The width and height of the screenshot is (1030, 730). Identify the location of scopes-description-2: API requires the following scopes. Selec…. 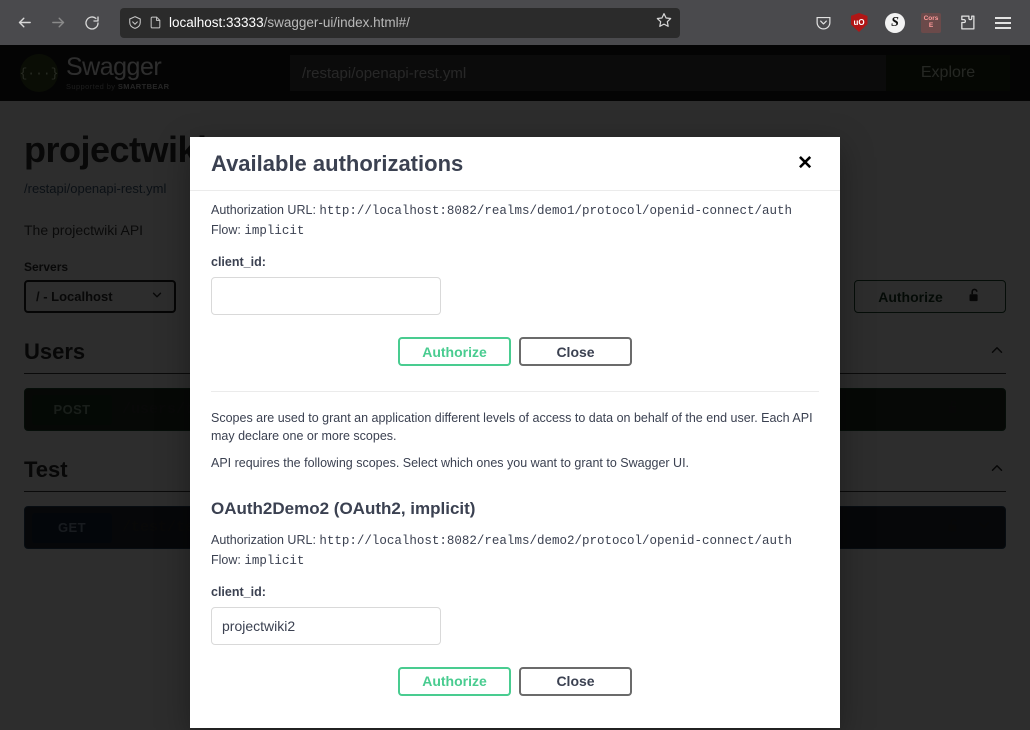
(450, 463).